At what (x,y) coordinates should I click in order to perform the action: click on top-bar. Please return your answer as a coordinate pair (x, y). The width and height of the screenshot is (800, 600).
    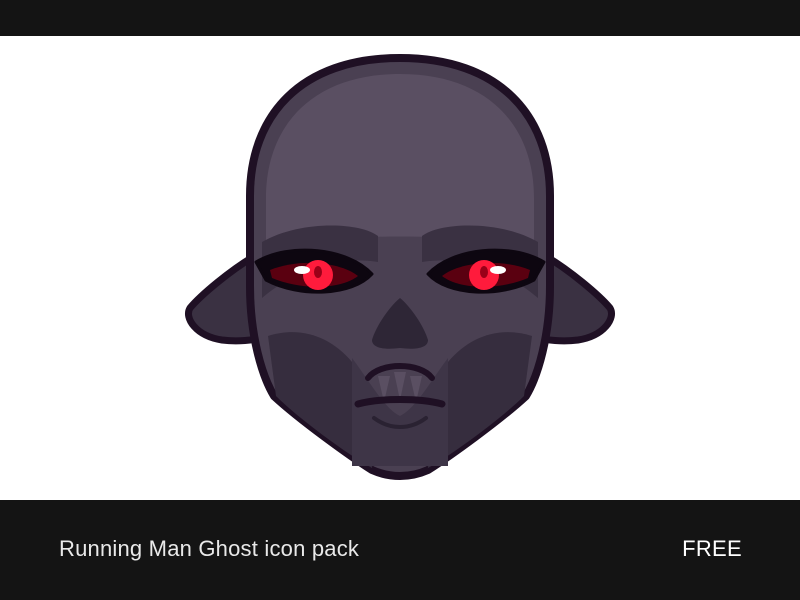
    Looking at the image, I should click on (400, 18).